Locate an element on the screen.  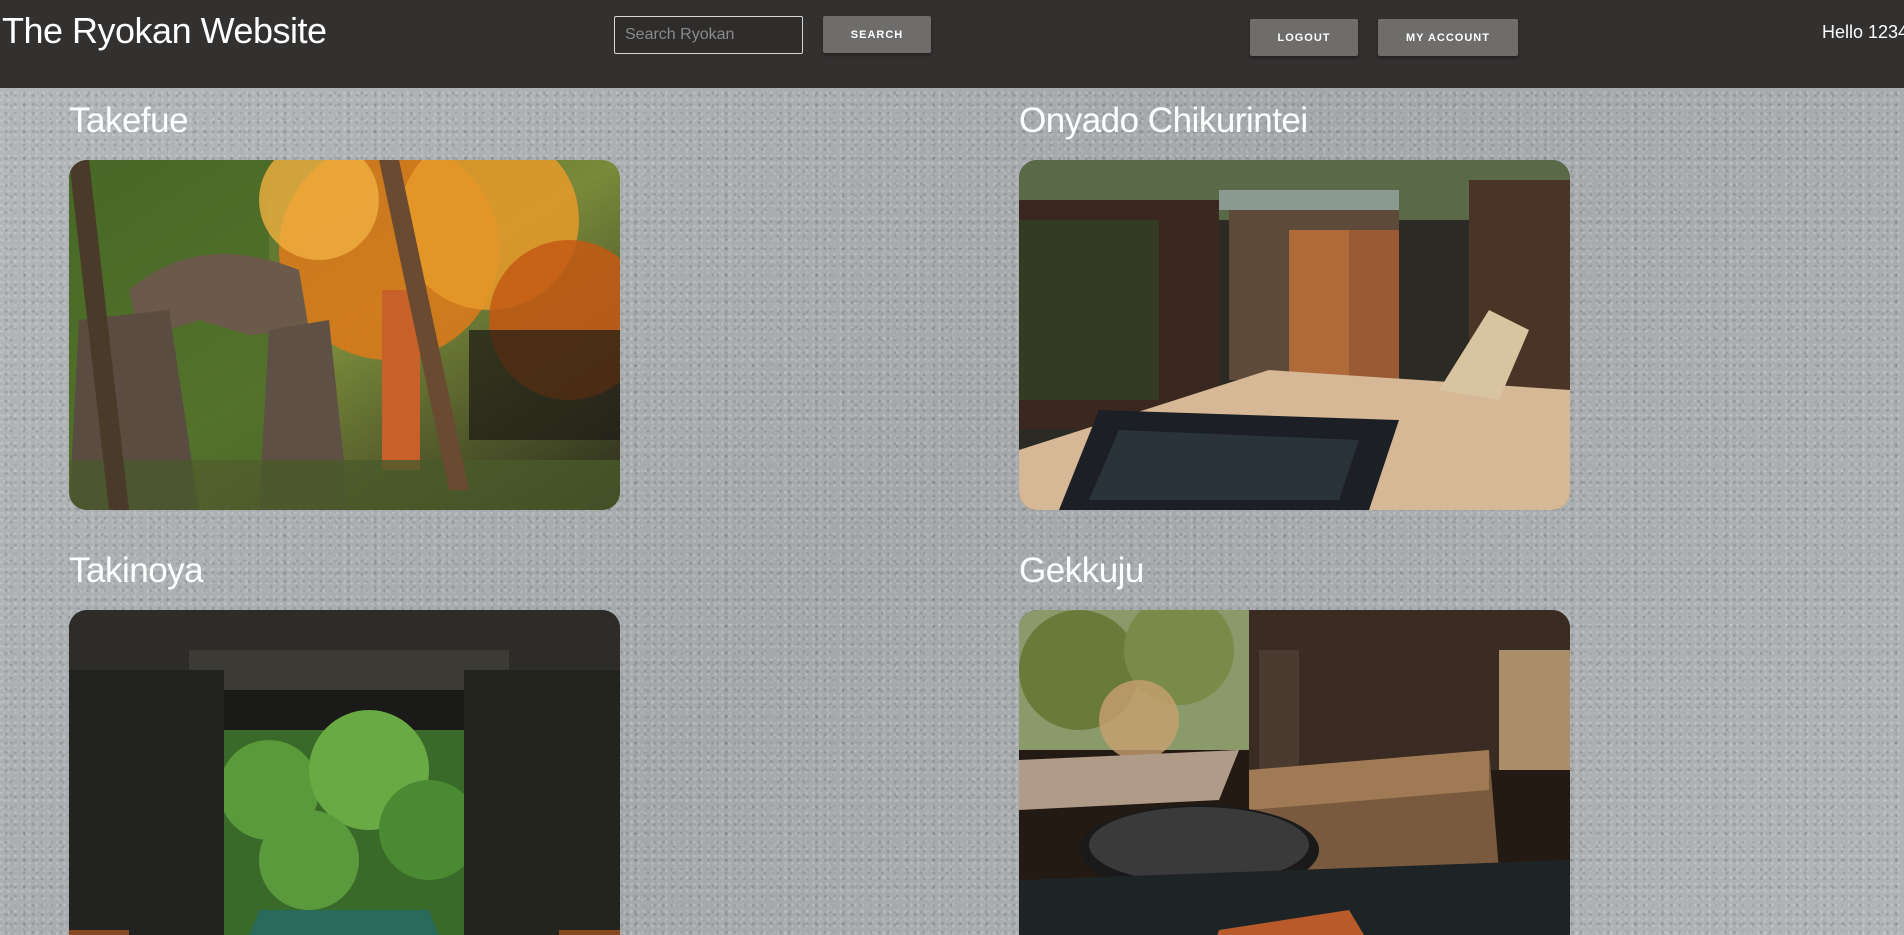
search-button: SEARCH is located at coordinates (877, 34).